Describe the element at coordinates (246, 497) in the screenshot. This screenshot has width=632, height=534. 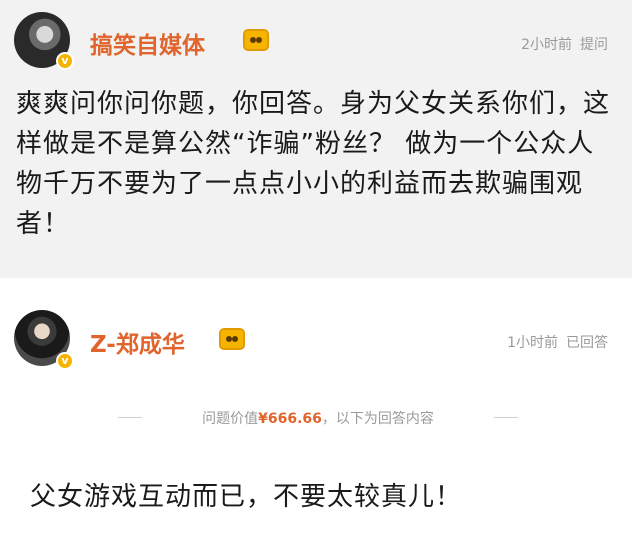
I see `answer-text: 父女游戏互动而已，不要太较真儿！` at that location.